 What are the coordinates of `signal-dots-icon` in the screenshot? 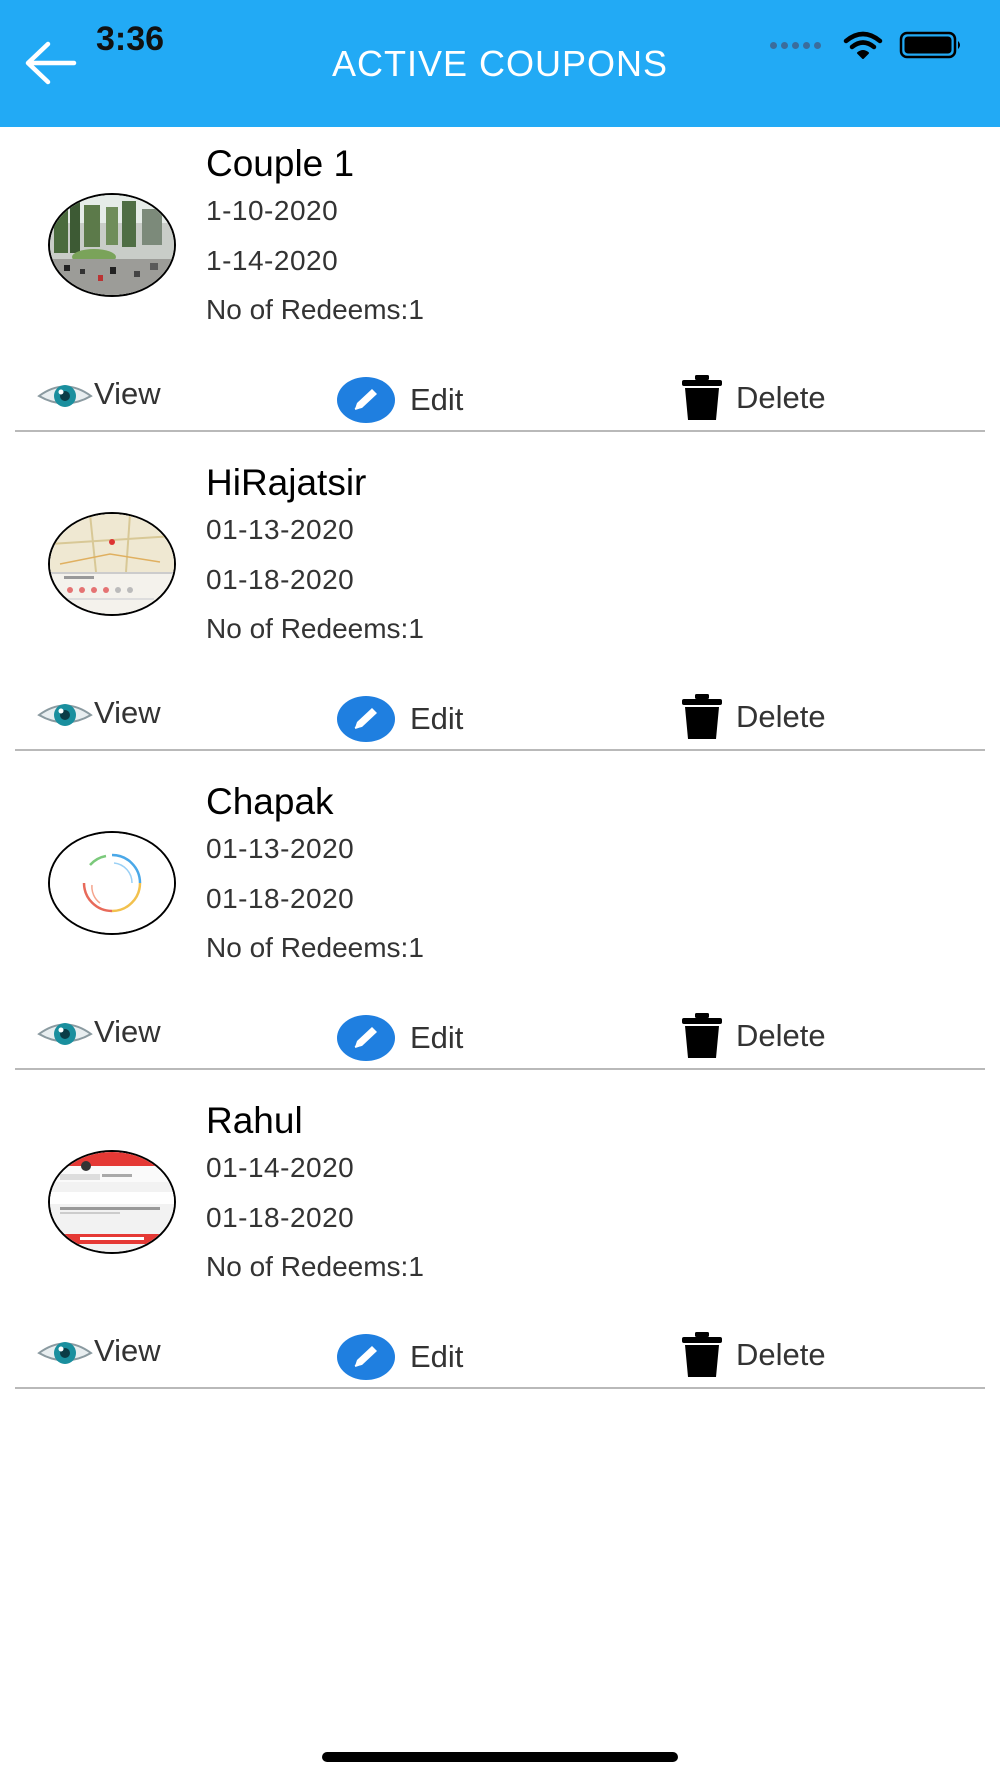 It's located at (795, 45).